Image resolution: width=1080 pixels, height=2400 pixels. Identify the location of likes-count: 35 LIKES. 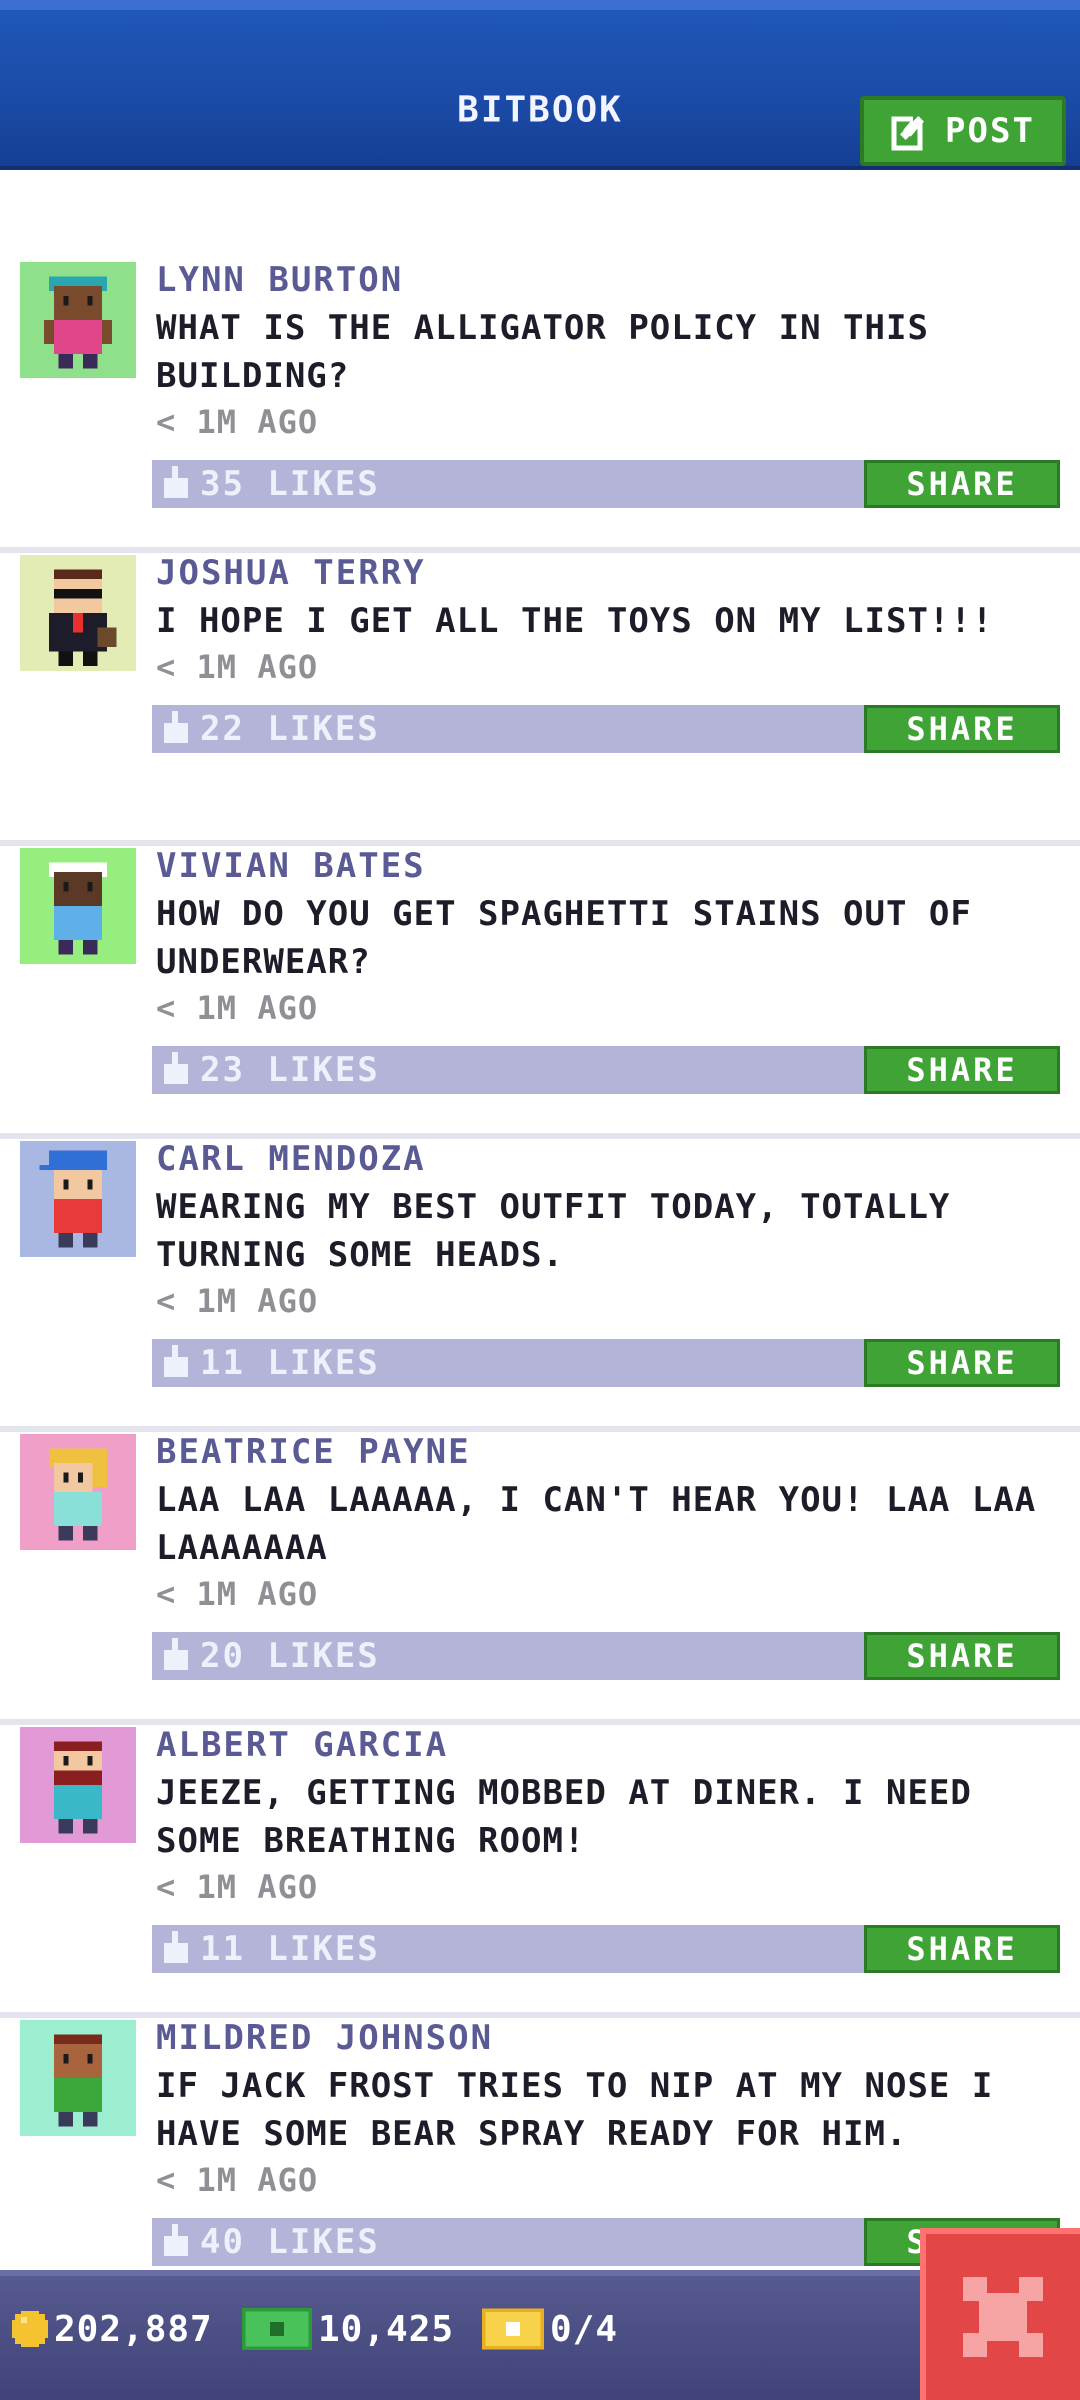
(290, 484).